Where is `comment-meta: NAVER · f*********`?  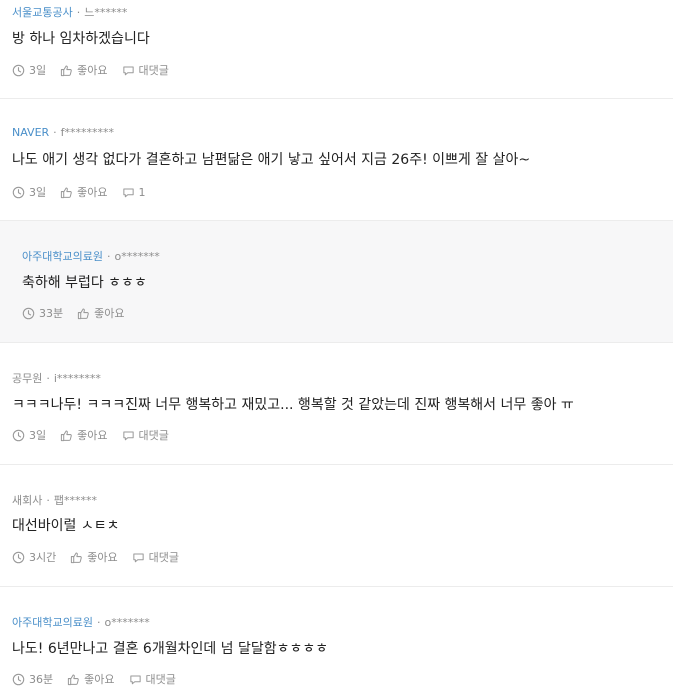 comment-meta: NAVER · f********* is located at coordinates (63, 132).